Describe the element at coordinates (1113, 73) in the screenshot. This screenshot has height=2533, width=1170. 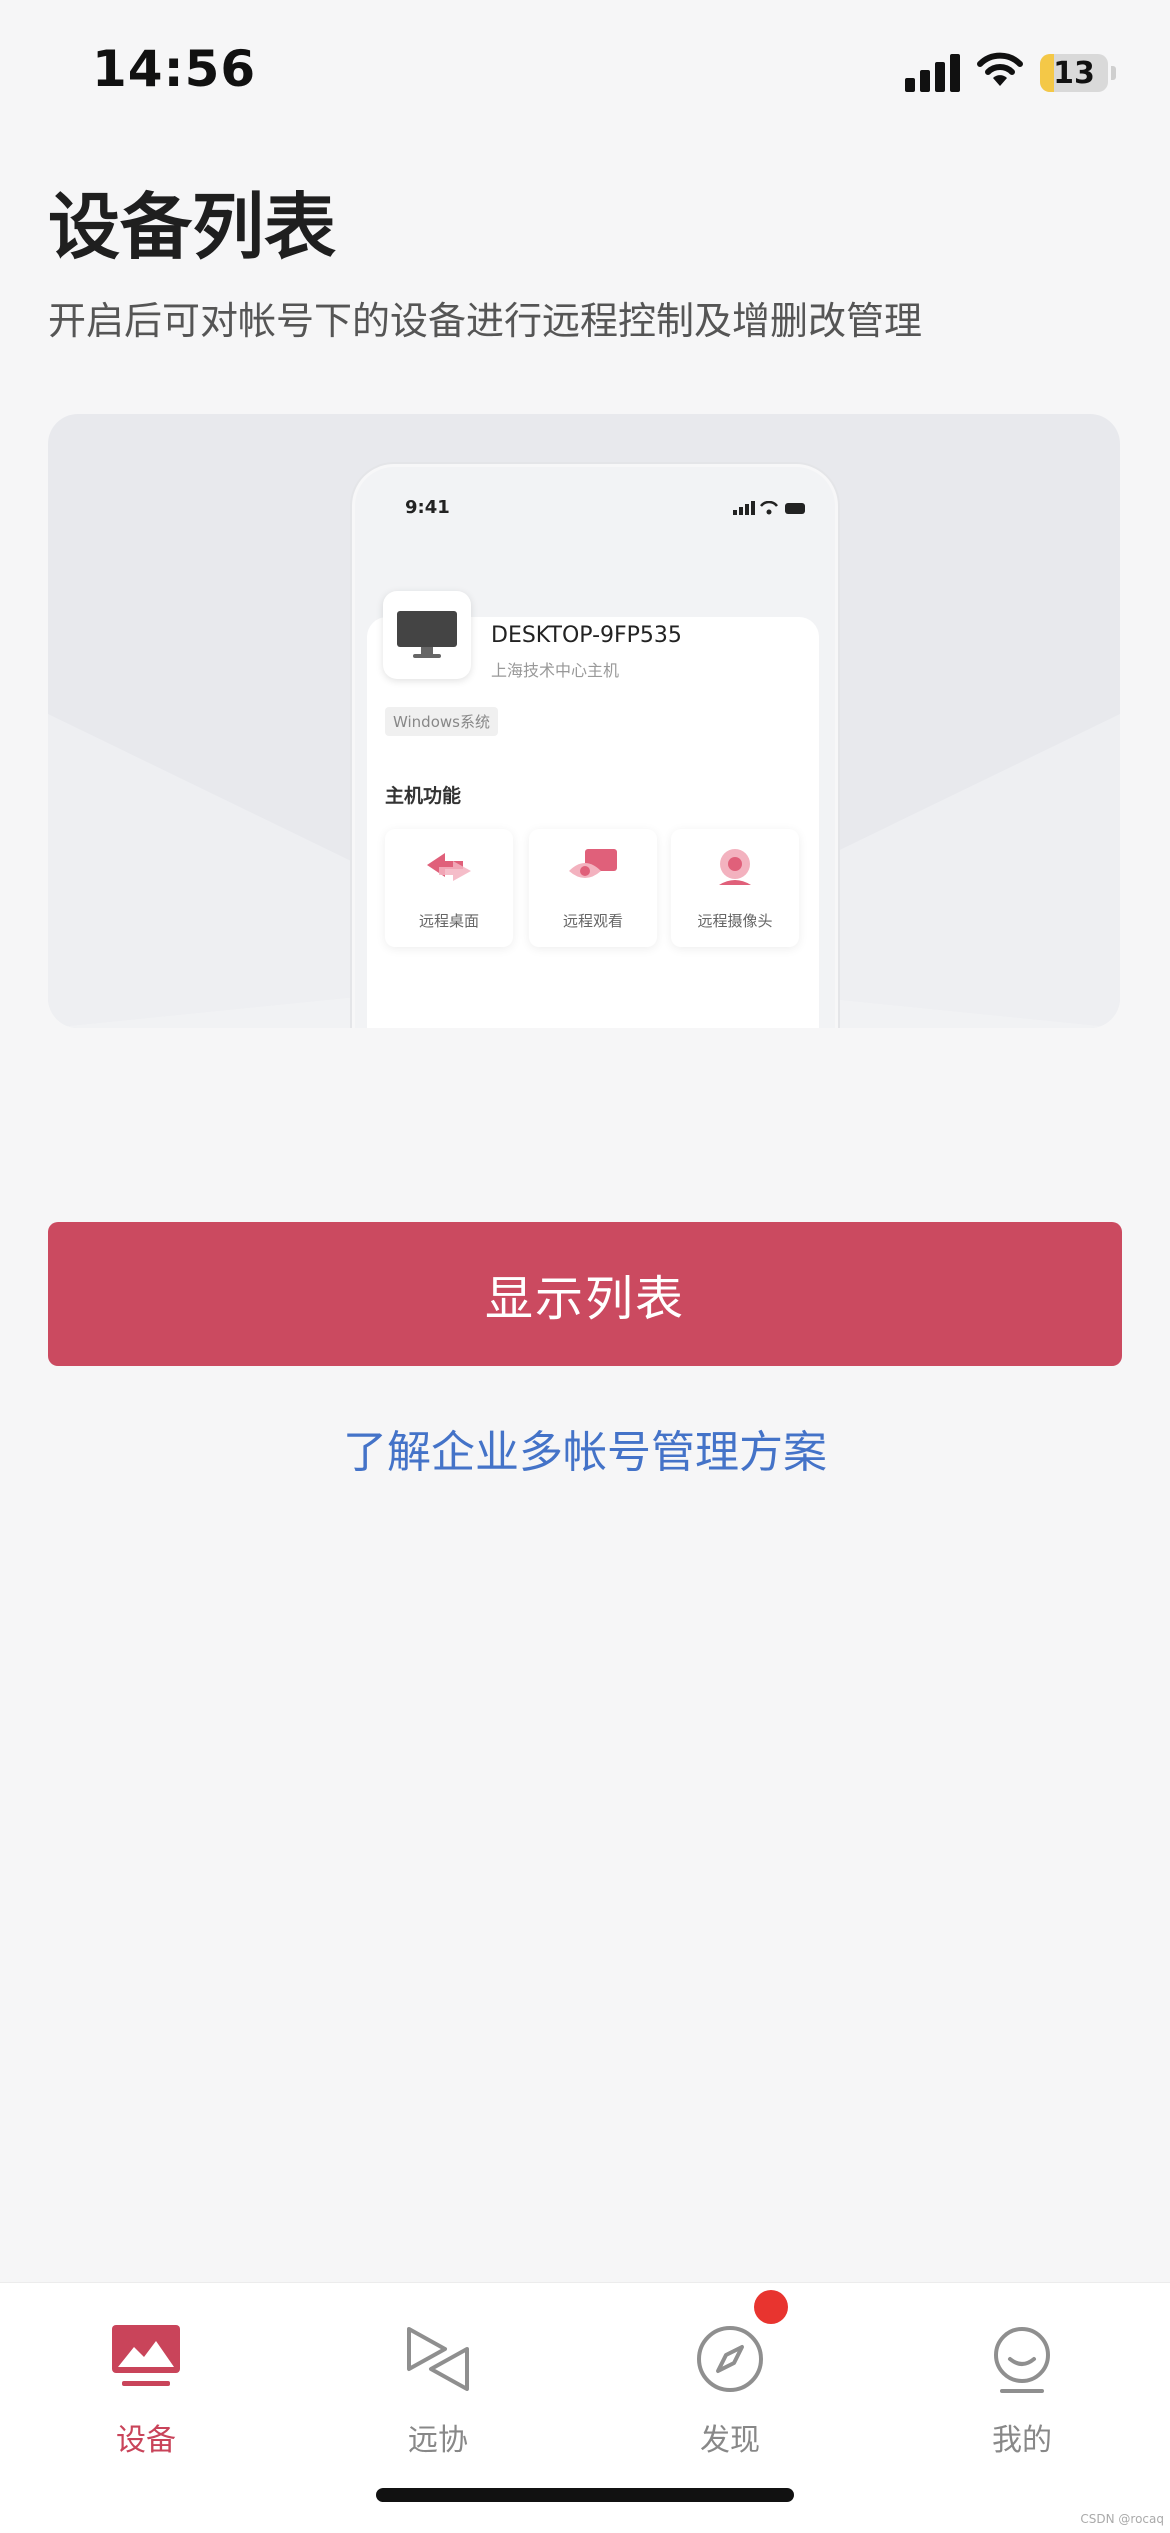
I see `battery-cap` at that location.